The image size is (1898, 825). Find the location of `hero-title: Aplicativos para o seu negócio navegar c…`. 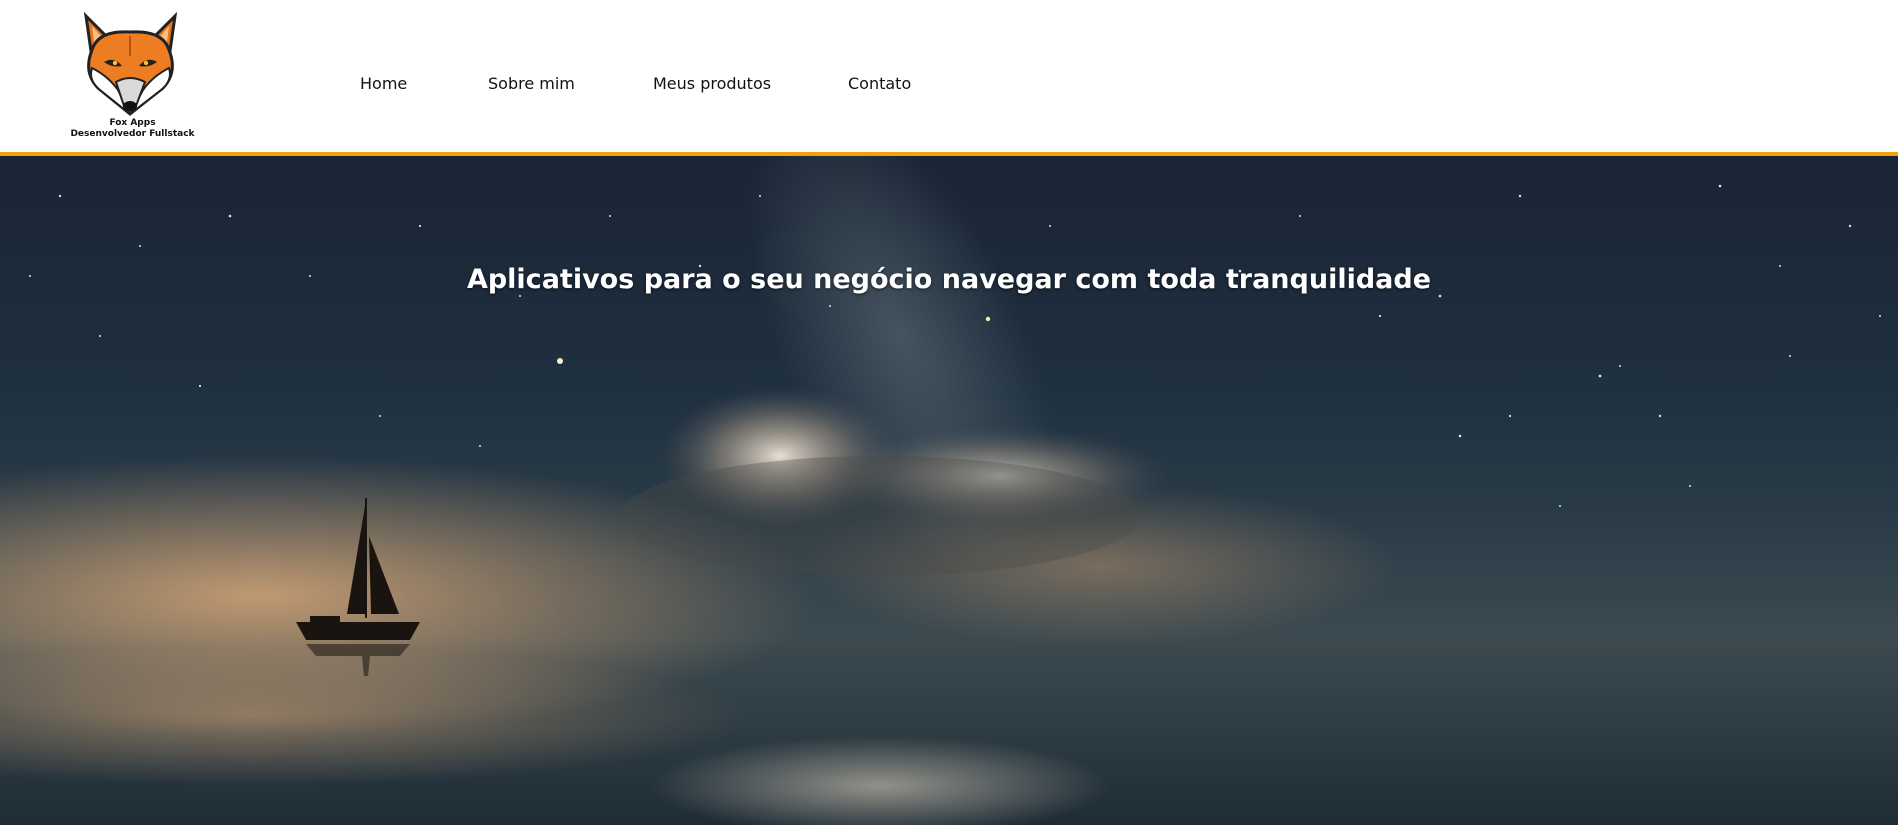

hero-title: Aplicativos para o seu negócio navegar c… is located at coordinates (949, 280).